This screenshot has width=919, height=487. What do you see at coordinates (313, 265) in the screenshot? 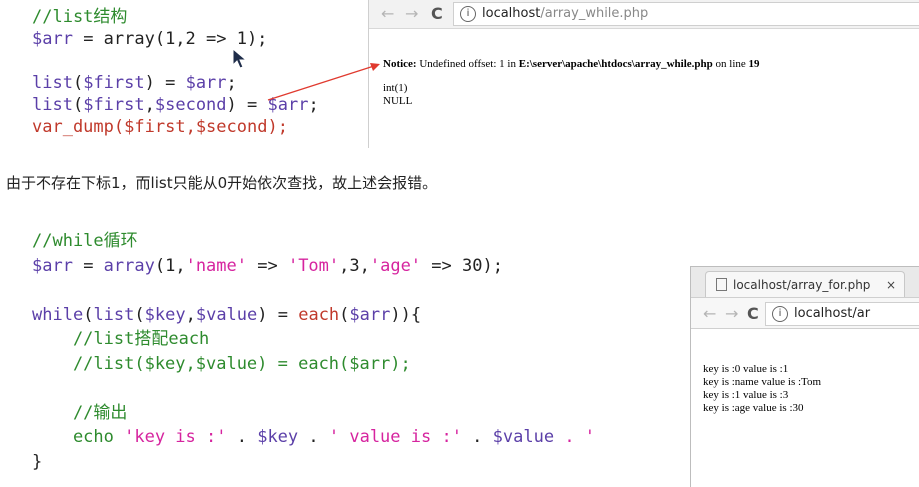
I see `code-string: 'Tom'` at bounding box center [313, 265].